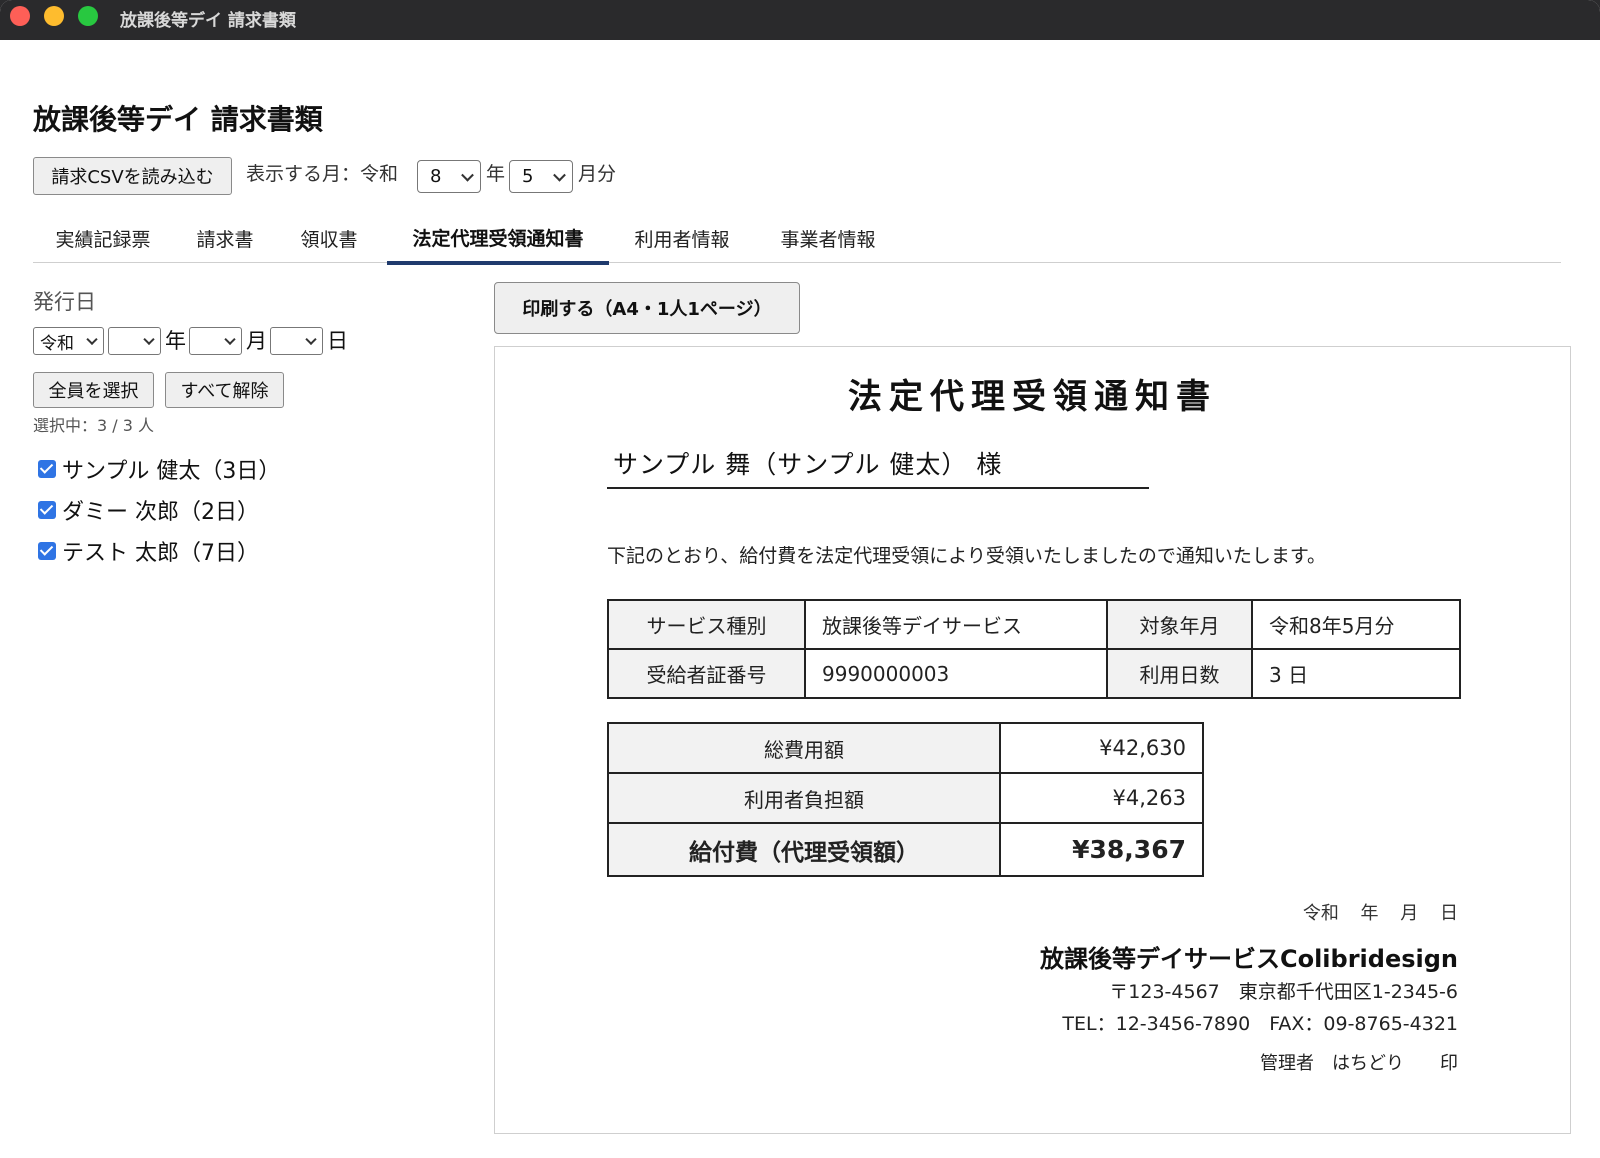  I want to click on notice-text: 下記のとおり、給付費を法定代理受領により受領いたしましたので通知いたします。, so click(966, 556).